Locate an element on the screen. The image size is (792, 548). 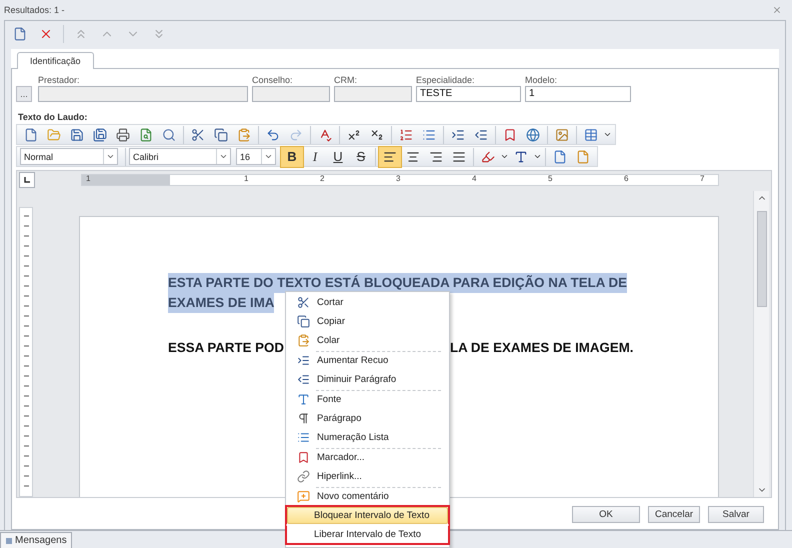
format-button: B is located at coordinates (292, 156).